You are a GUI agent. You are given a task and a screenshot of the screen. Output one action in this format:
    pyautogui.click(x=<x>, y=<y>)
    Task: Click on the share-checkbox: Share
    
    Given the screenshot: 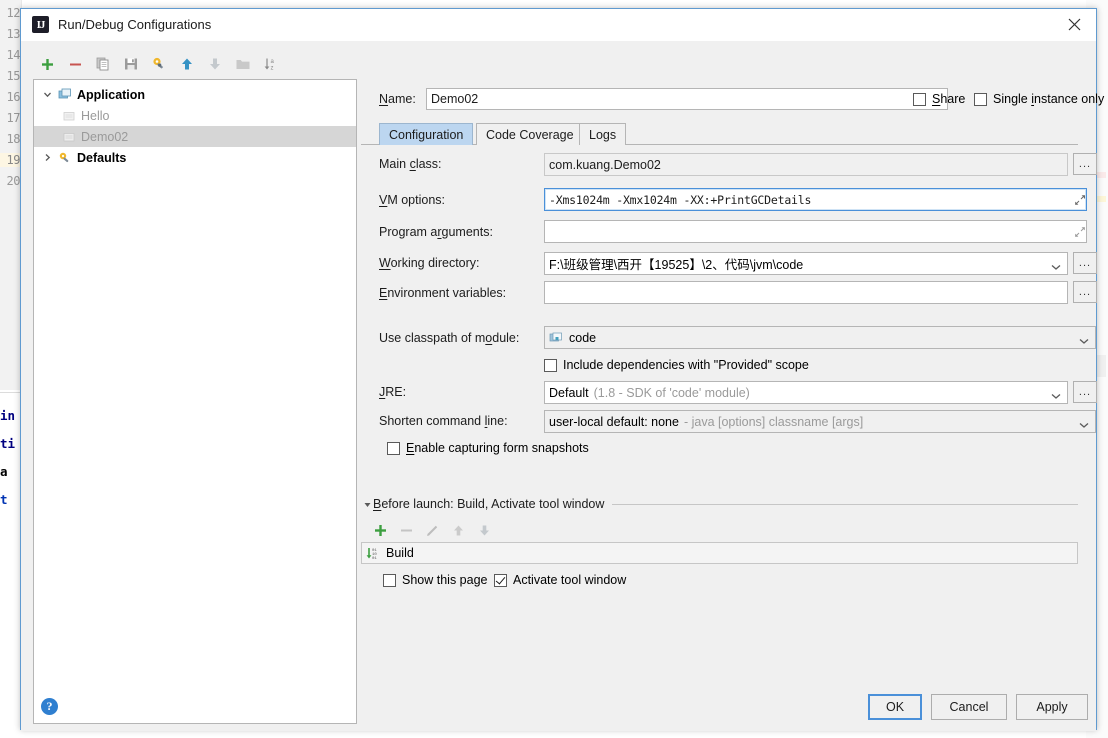 What is the action you would take?
    pyautogui.click(x=939, y=99)
    